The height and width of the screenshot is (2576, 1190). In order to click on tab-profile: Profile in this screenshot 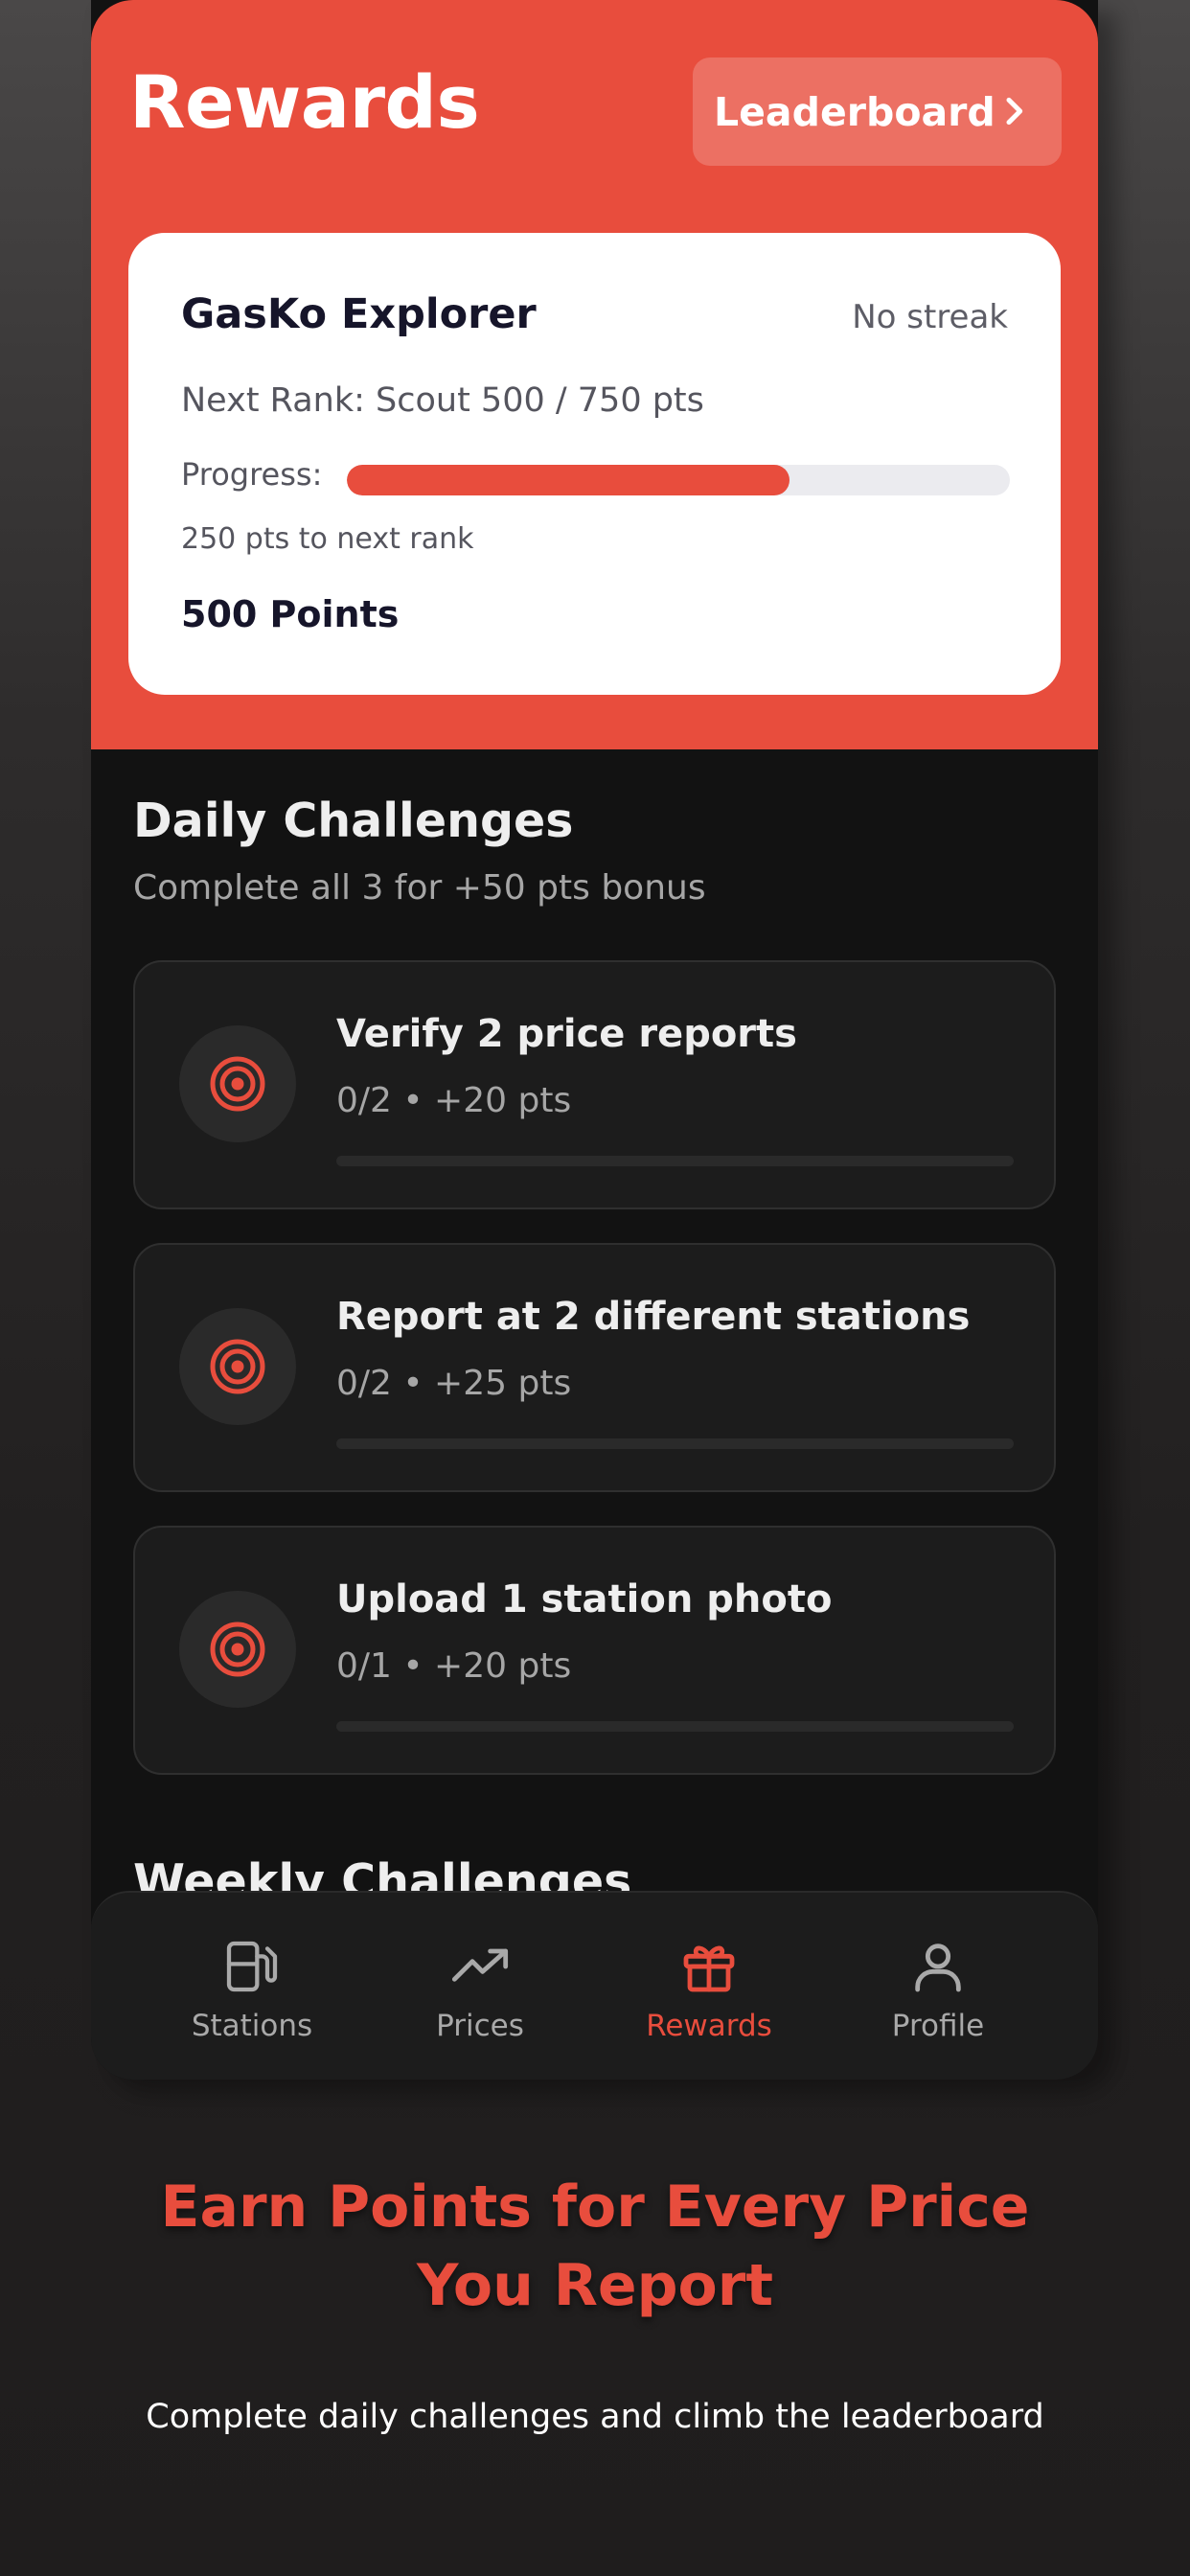, I will do `click(938, 1989)`.